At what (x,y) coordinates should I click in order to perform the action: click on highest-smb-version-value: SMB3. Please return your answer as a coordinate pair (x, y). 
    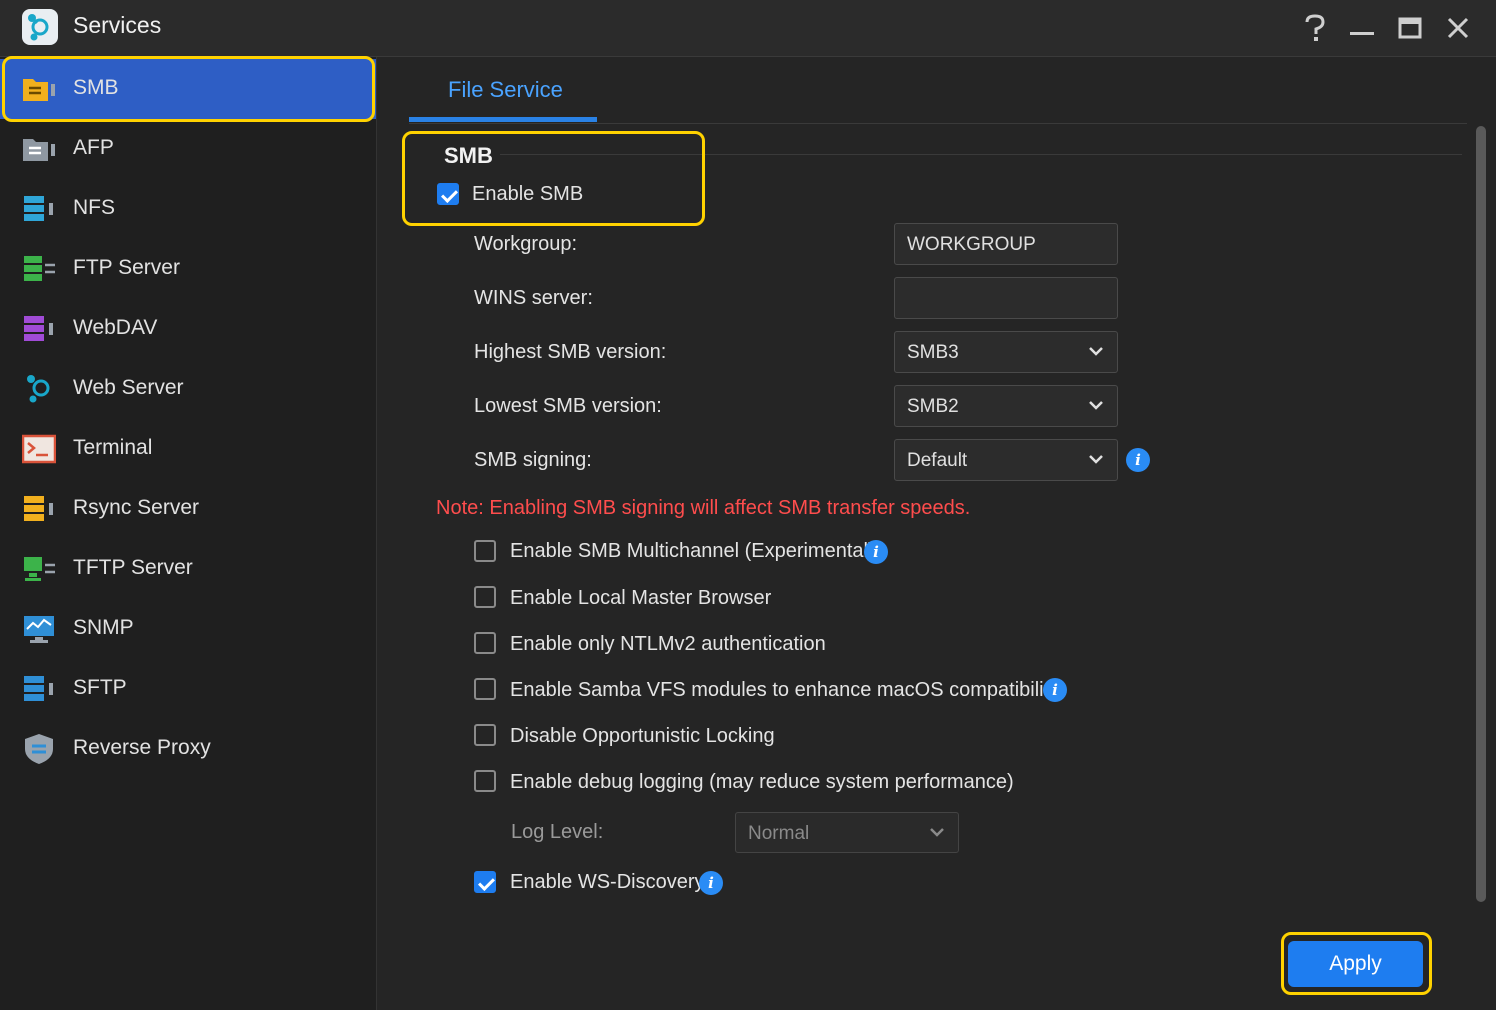
    Looking at the image, I should click on (933, 352).